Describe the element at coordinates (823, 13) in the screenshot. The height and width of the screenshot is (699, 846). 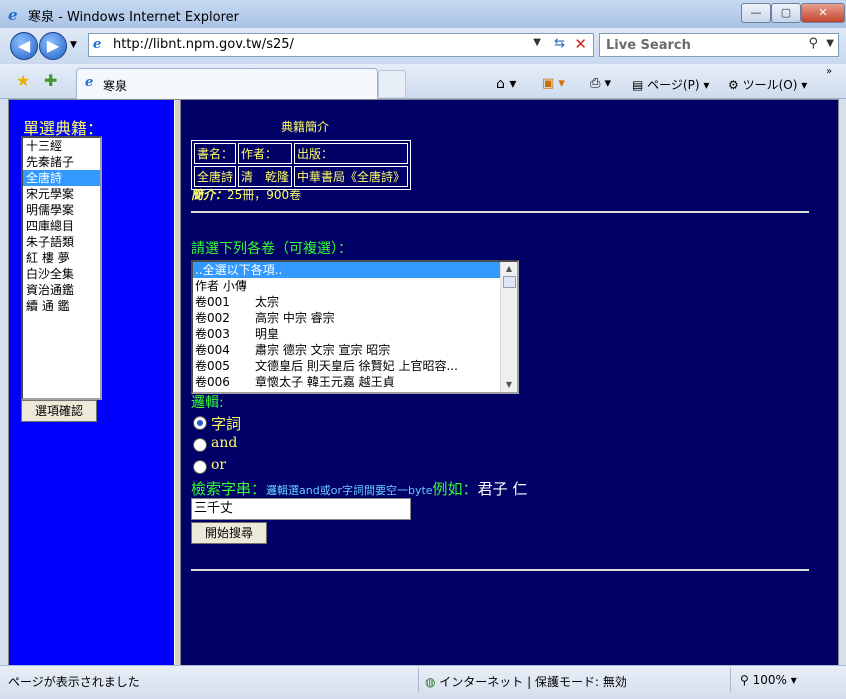
I see `close-button: ✕` at that location.